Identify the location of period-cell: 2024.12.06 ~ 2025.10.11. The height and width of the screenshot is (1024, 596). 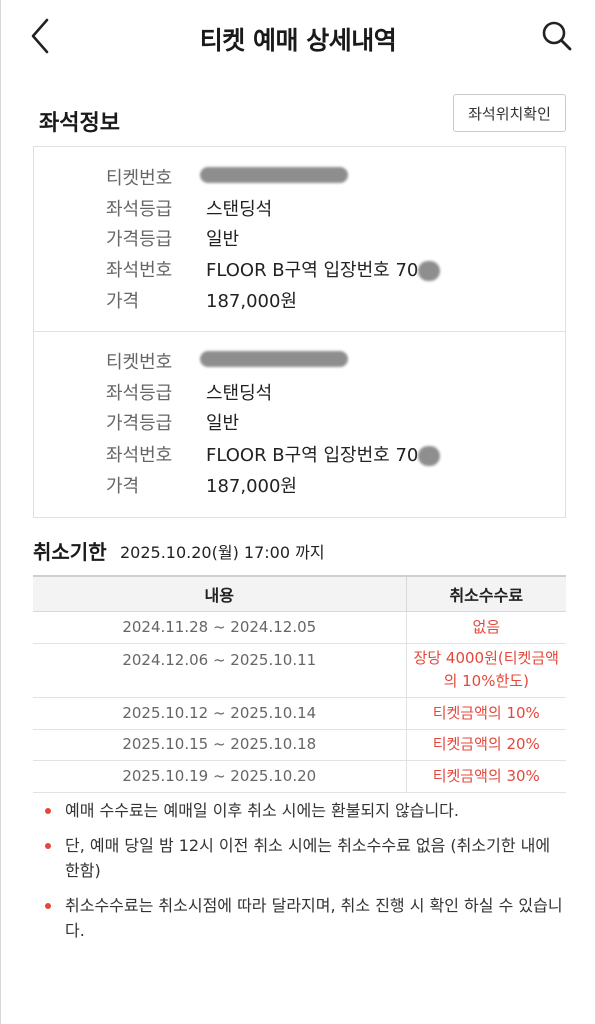
(219, 670).